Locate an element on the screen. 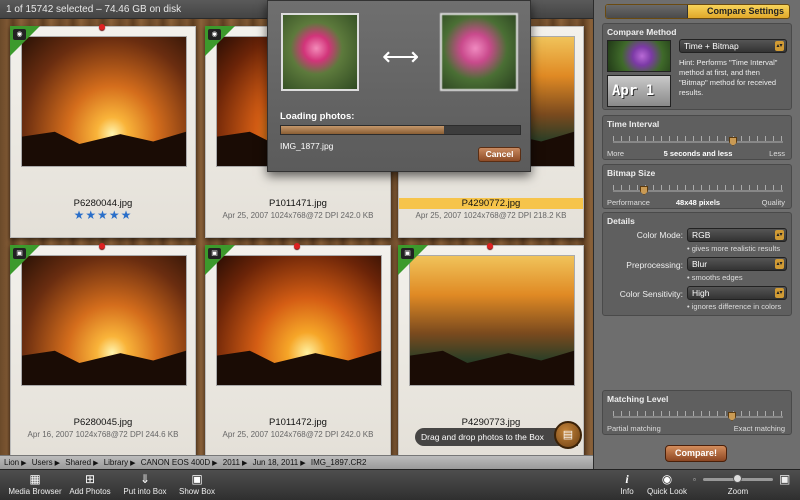  photo-name-selected: P4290772.jpg is located at coordinates (491, 203).